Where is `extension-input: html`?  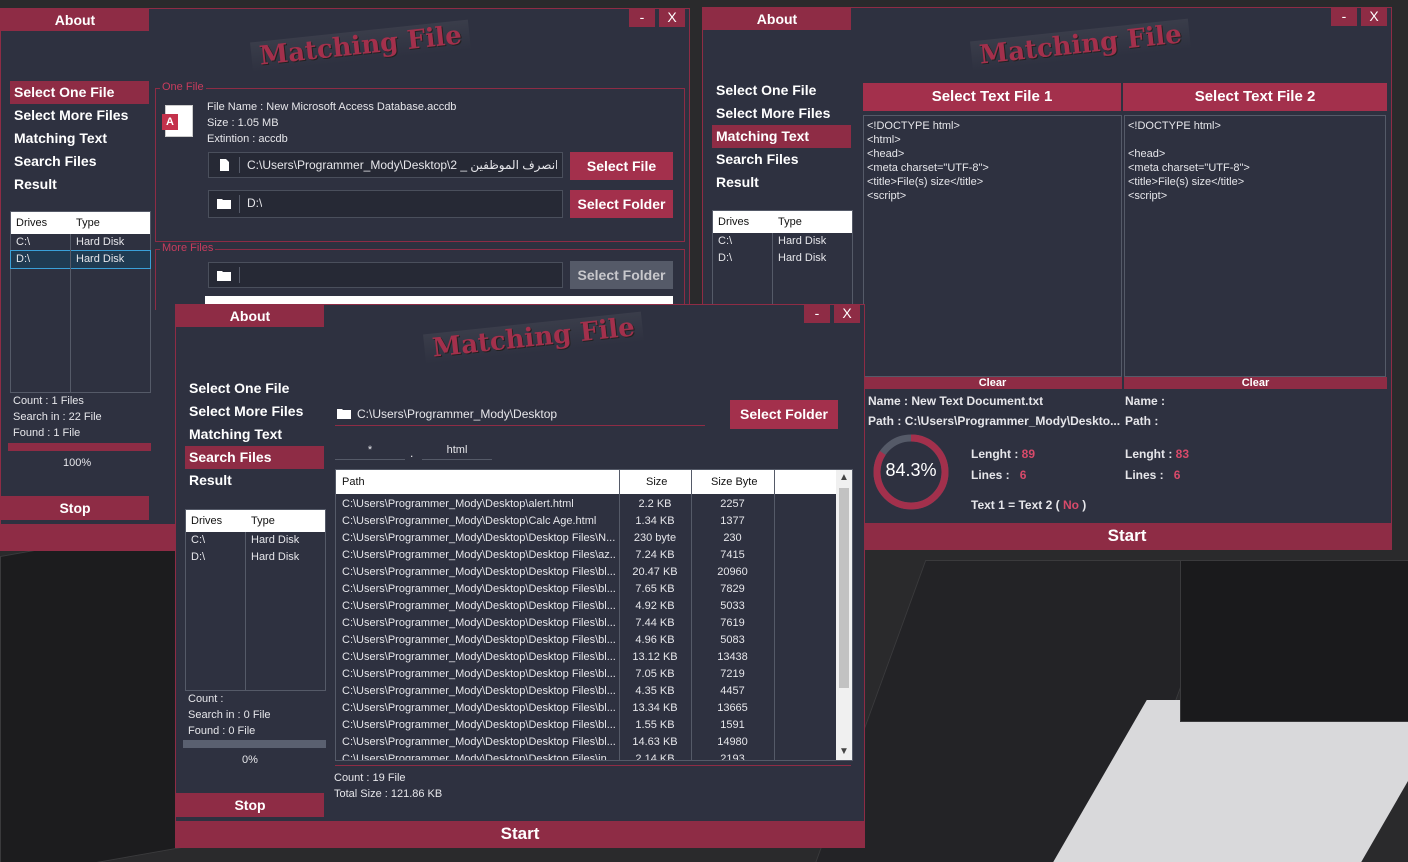
extension-input: html is located at coordinates (457, 452).